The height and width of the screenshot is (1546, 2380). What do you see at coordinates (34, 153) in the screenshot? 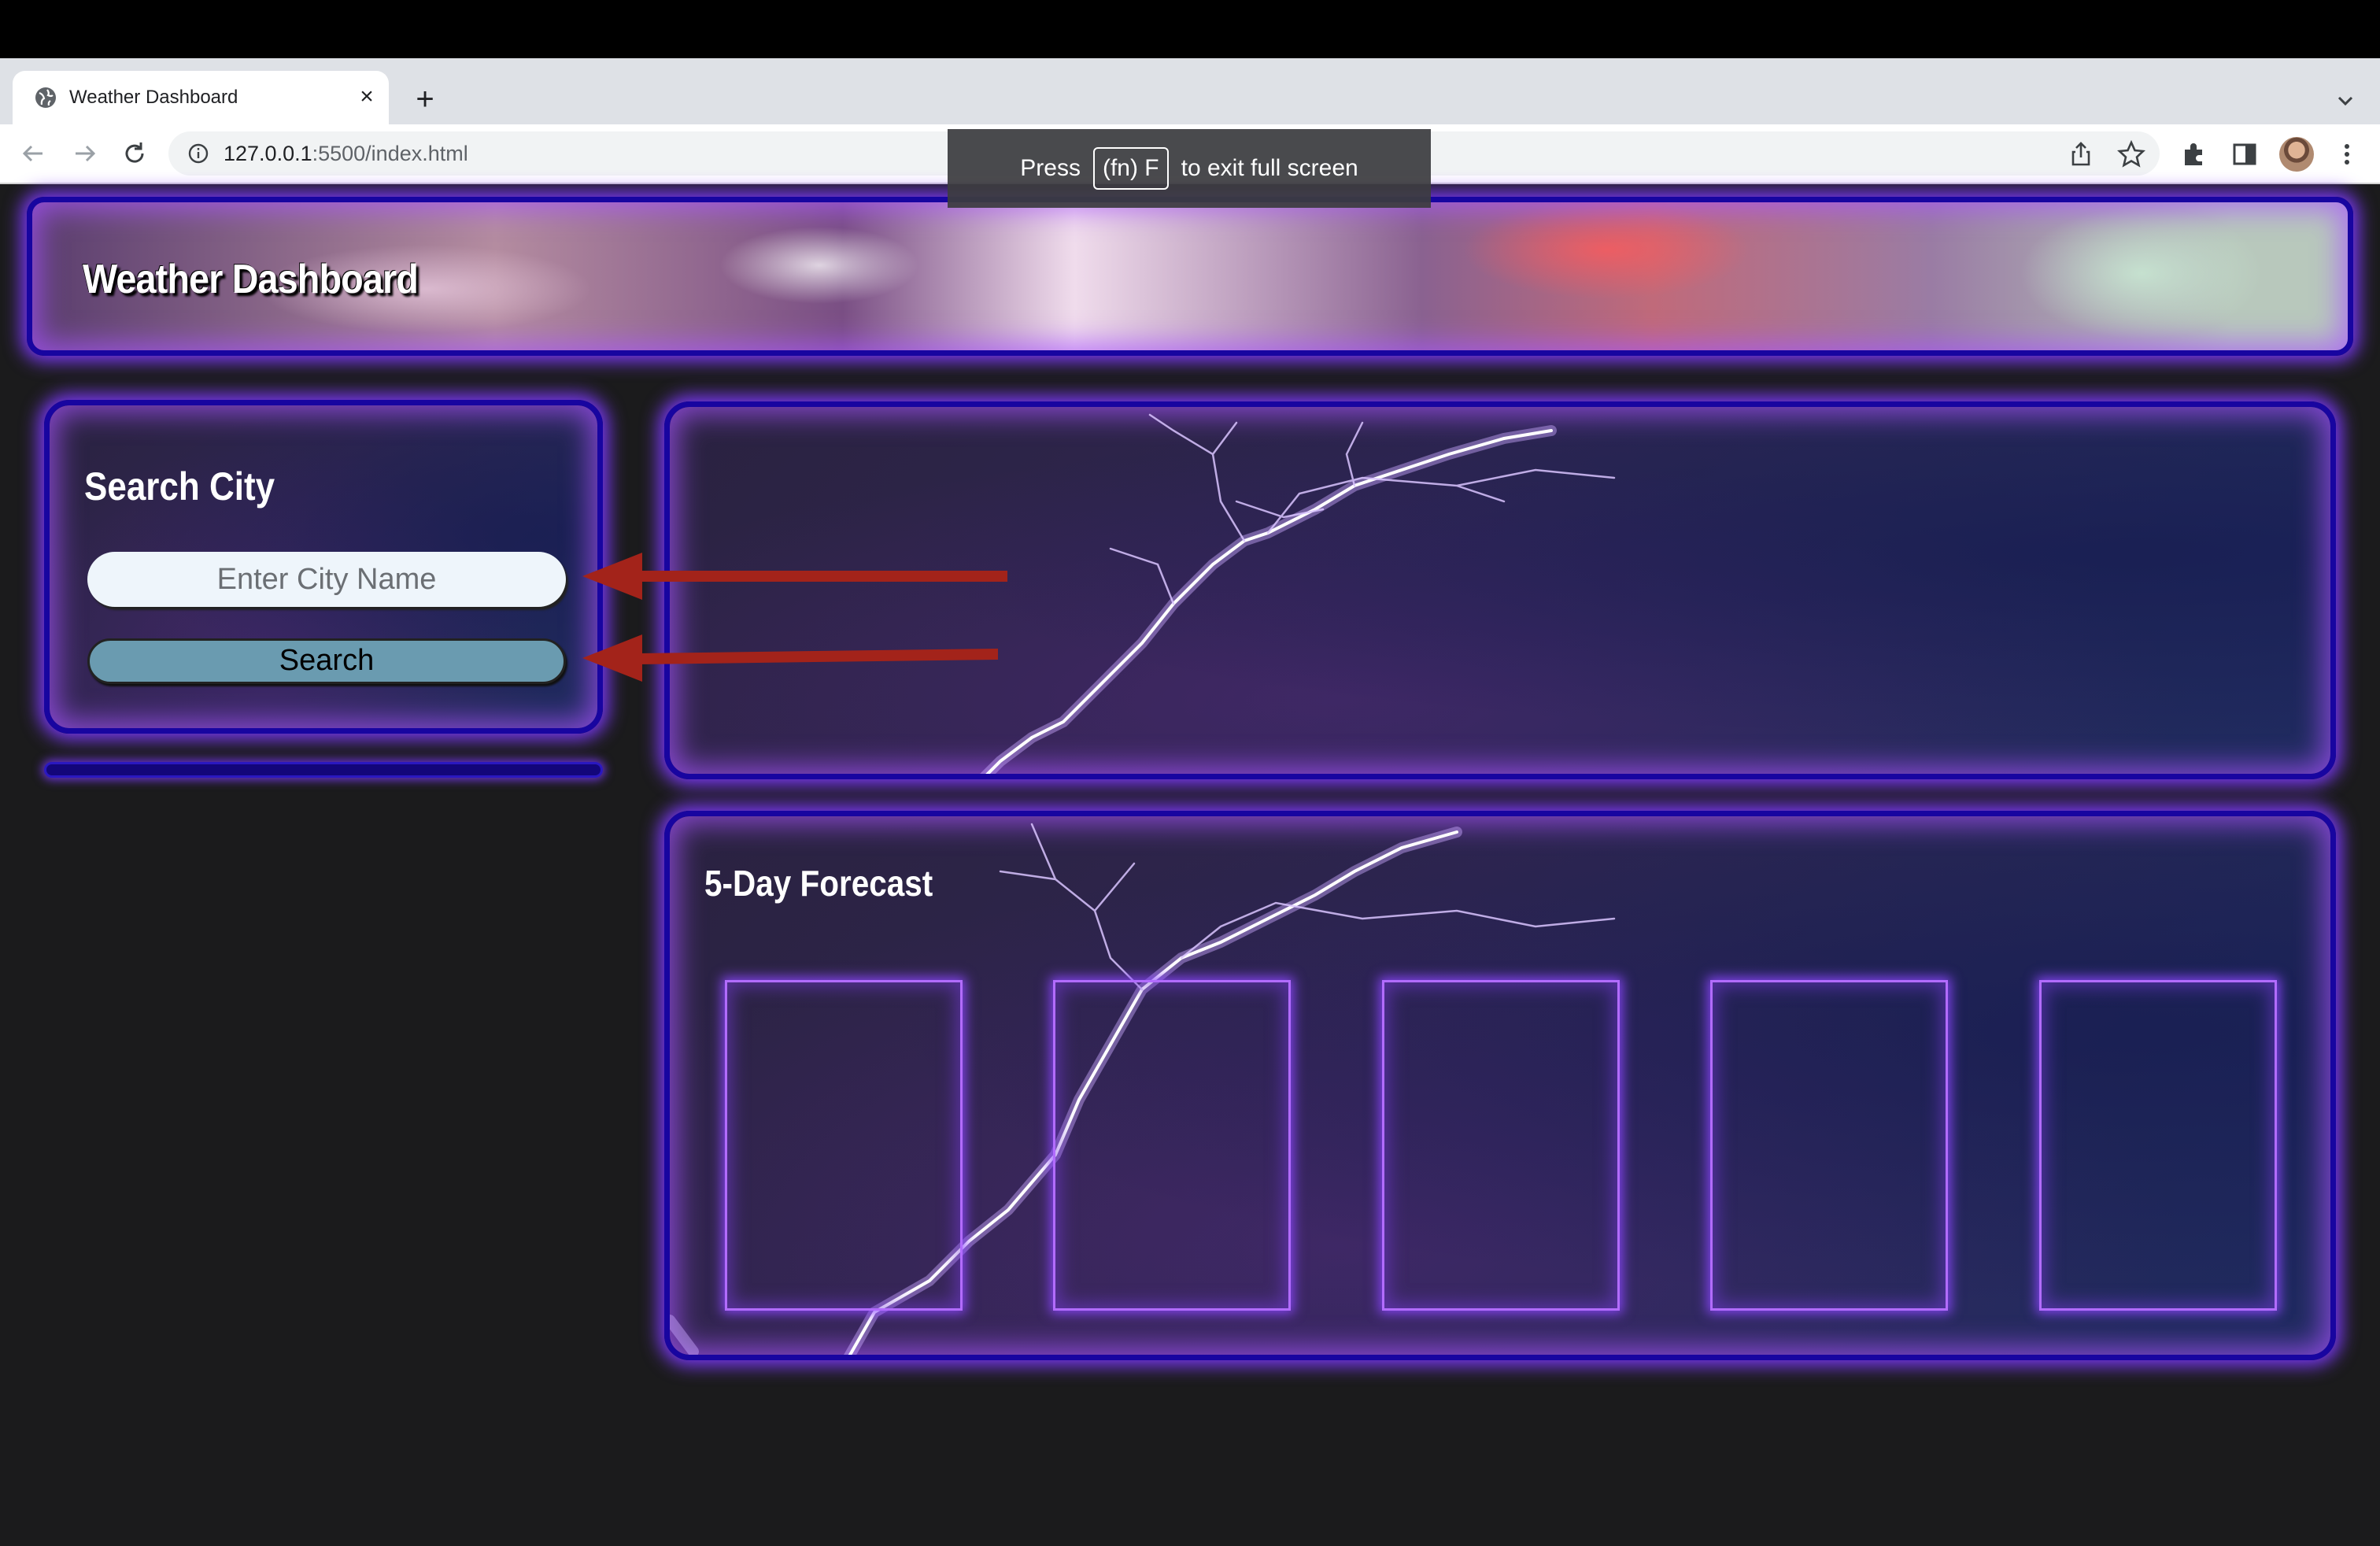
I see `back-icon` at bounding box center [34, 153].